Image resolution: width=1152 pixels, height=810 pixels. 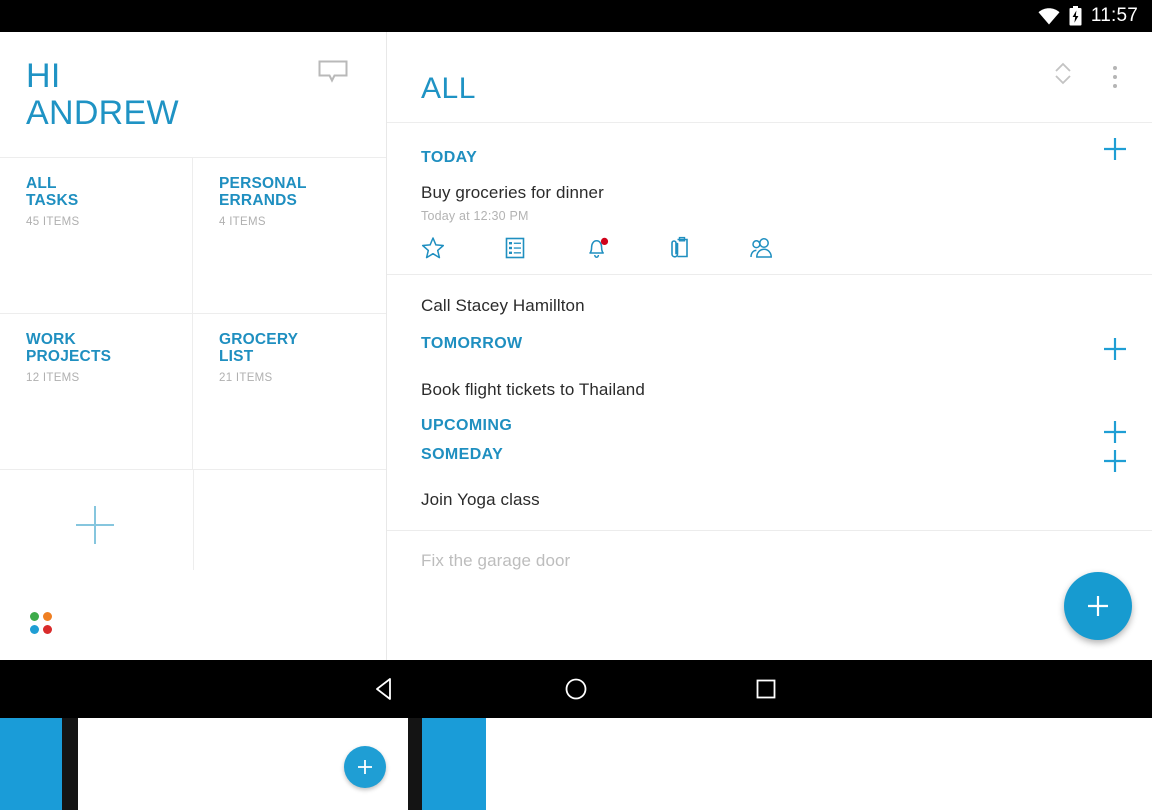 I want to click on task-title: Fix the garage door, so click(x=496, y=560).